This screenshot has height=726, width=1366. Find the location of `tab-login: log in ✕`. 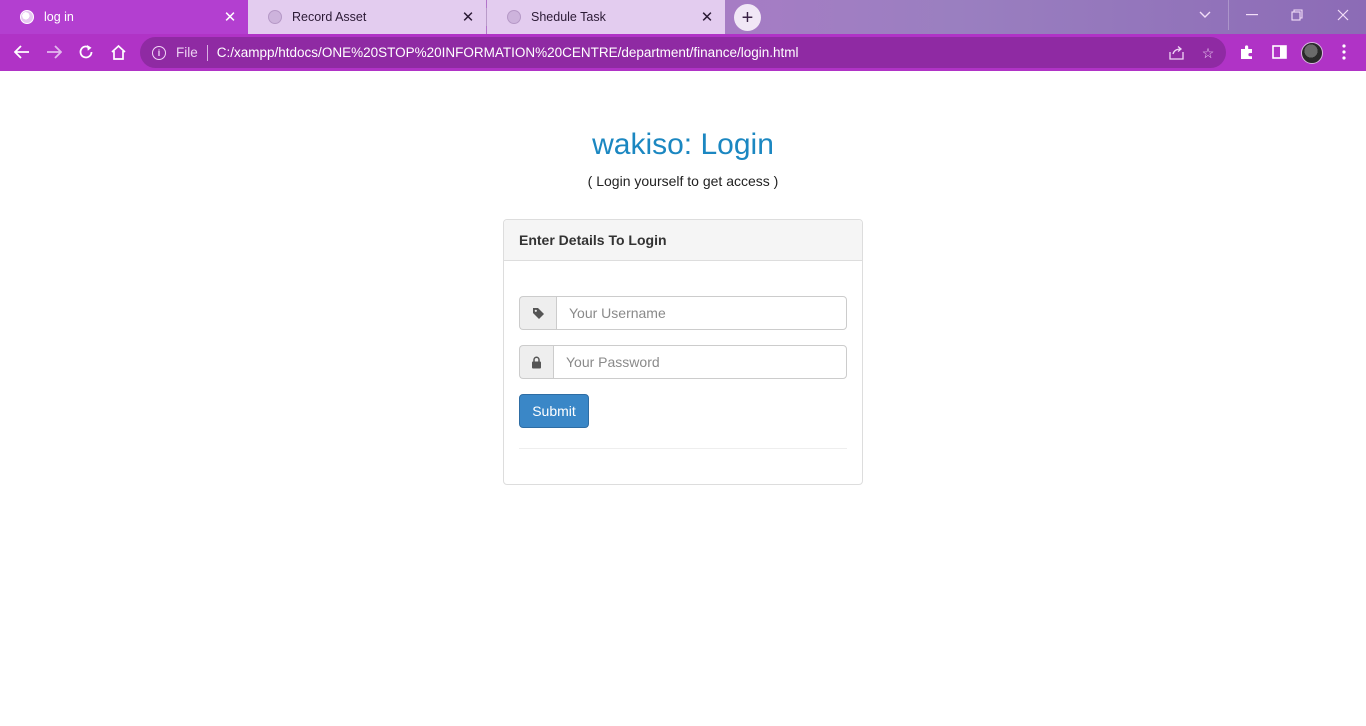

tab-login: log in ✕ is located at coordinates (124, 17).